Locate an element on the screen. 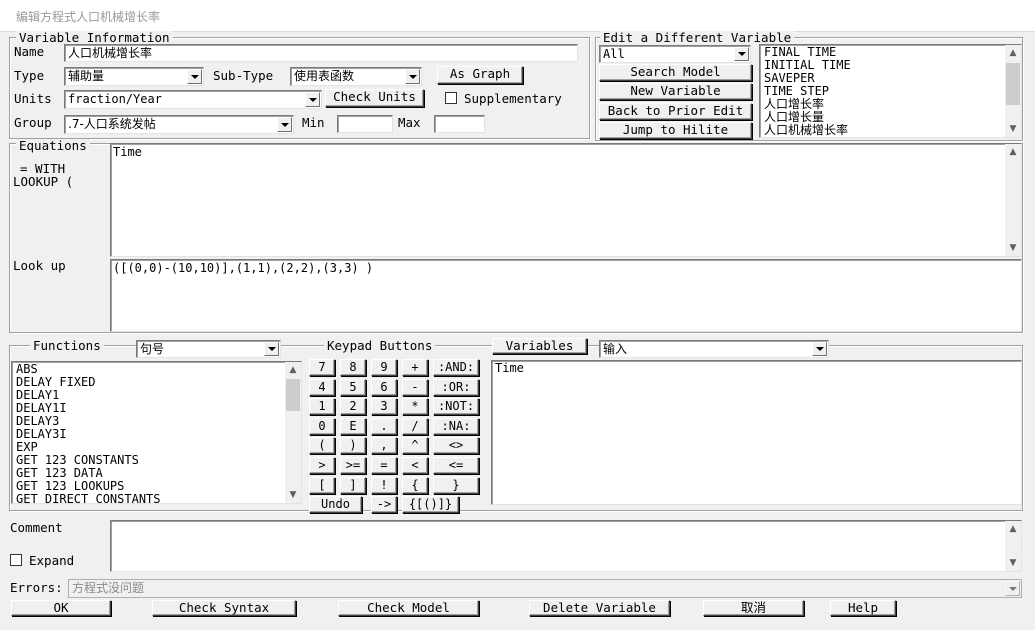 This screenshot has height=630, width=1035. equation-scrollbar: ▲ ▼ is located at coordinates (1013, 200).